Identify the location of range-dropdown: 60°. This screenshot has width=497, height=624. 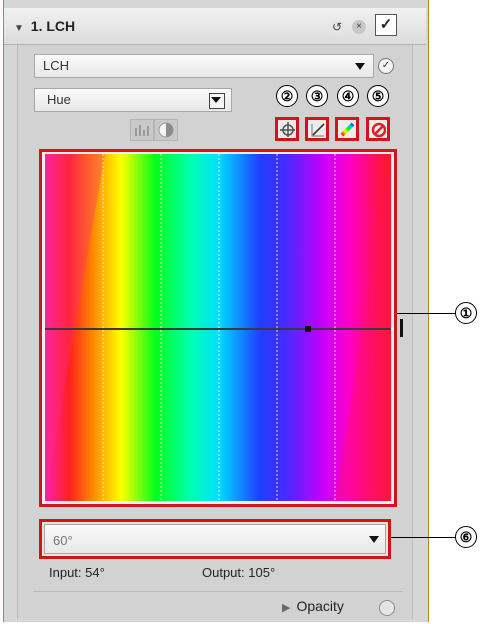
(215, 539).